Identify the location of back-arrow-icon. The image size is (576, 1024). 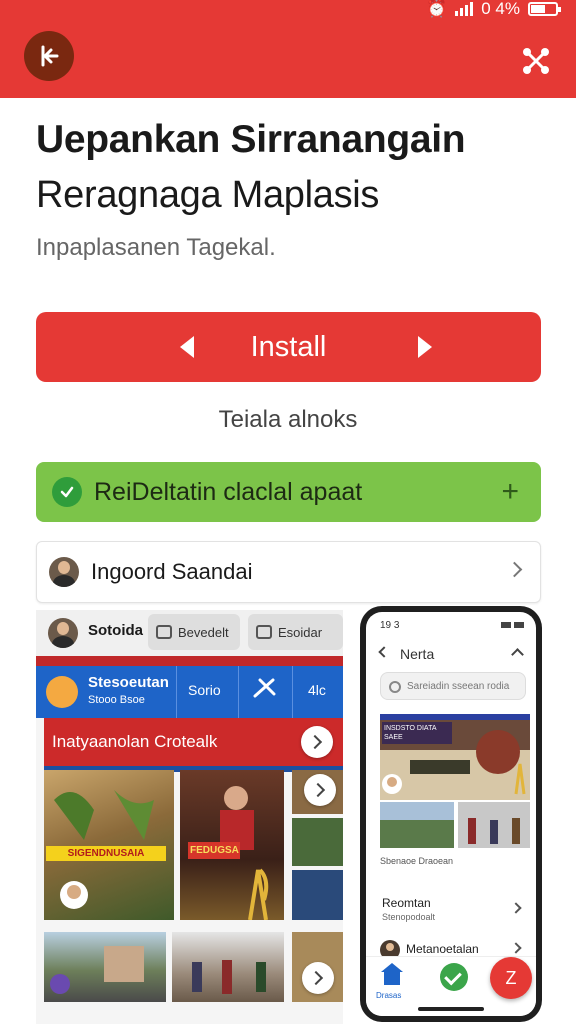
(50, 56).